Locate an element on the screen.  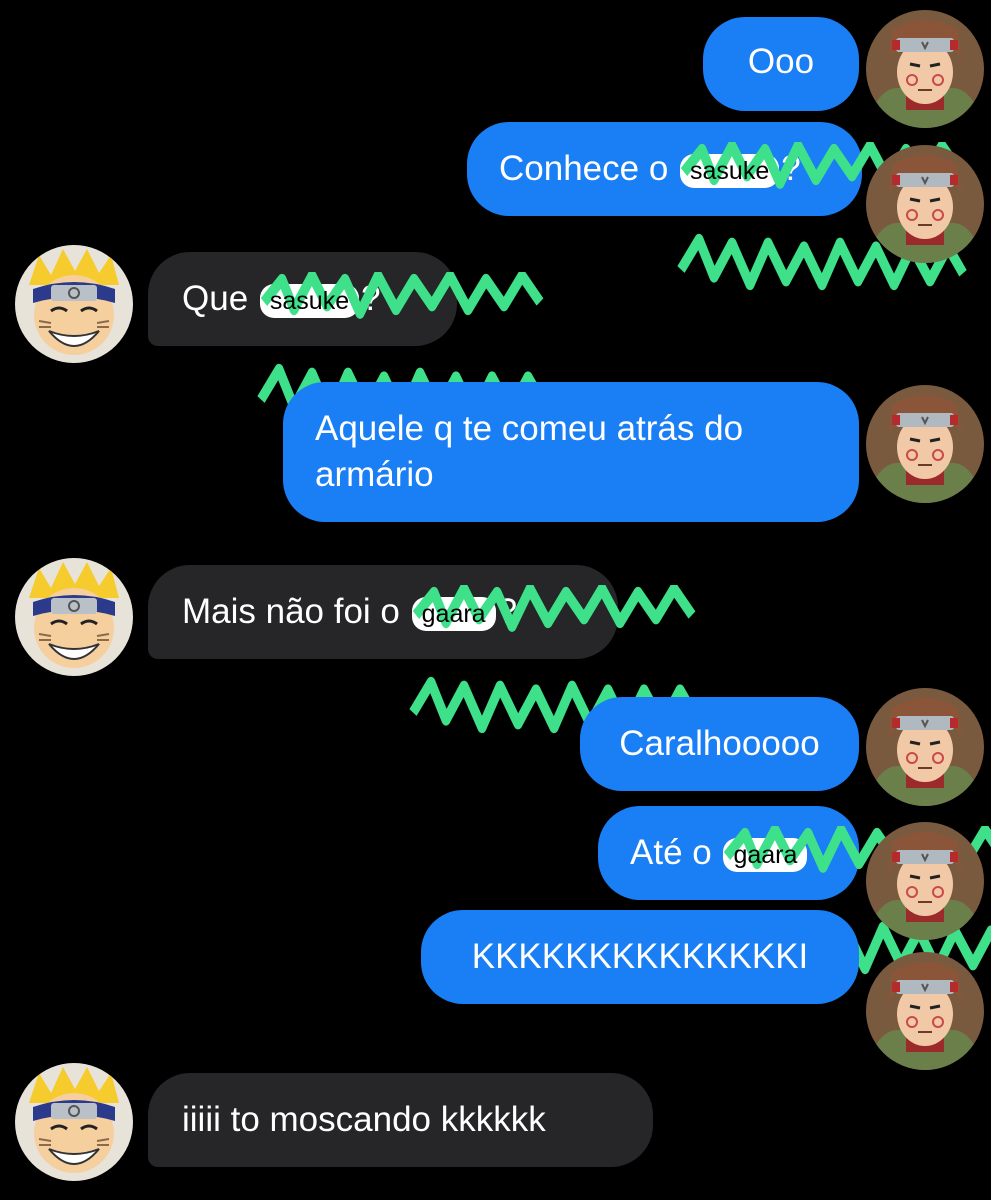
message-bubble-incoming: Mais não foi o gaara ? is located at coordinates (383, 612).